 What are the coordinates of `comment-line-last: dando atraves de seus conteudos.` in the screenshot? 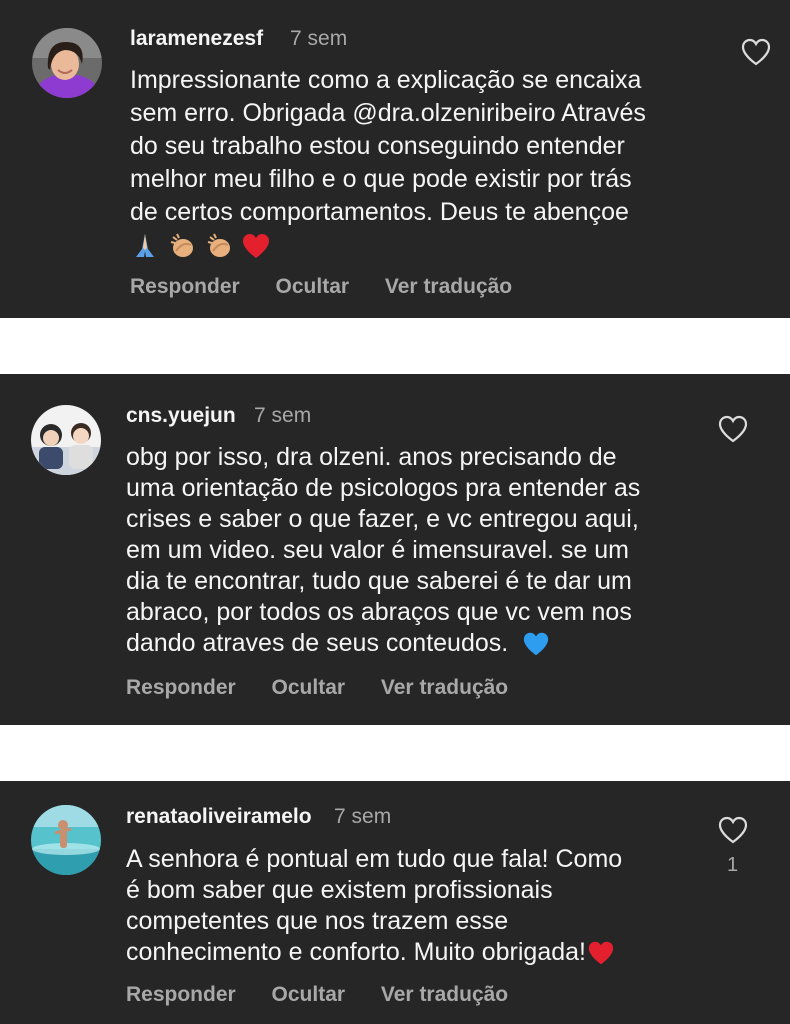 It's located at (426, 643).